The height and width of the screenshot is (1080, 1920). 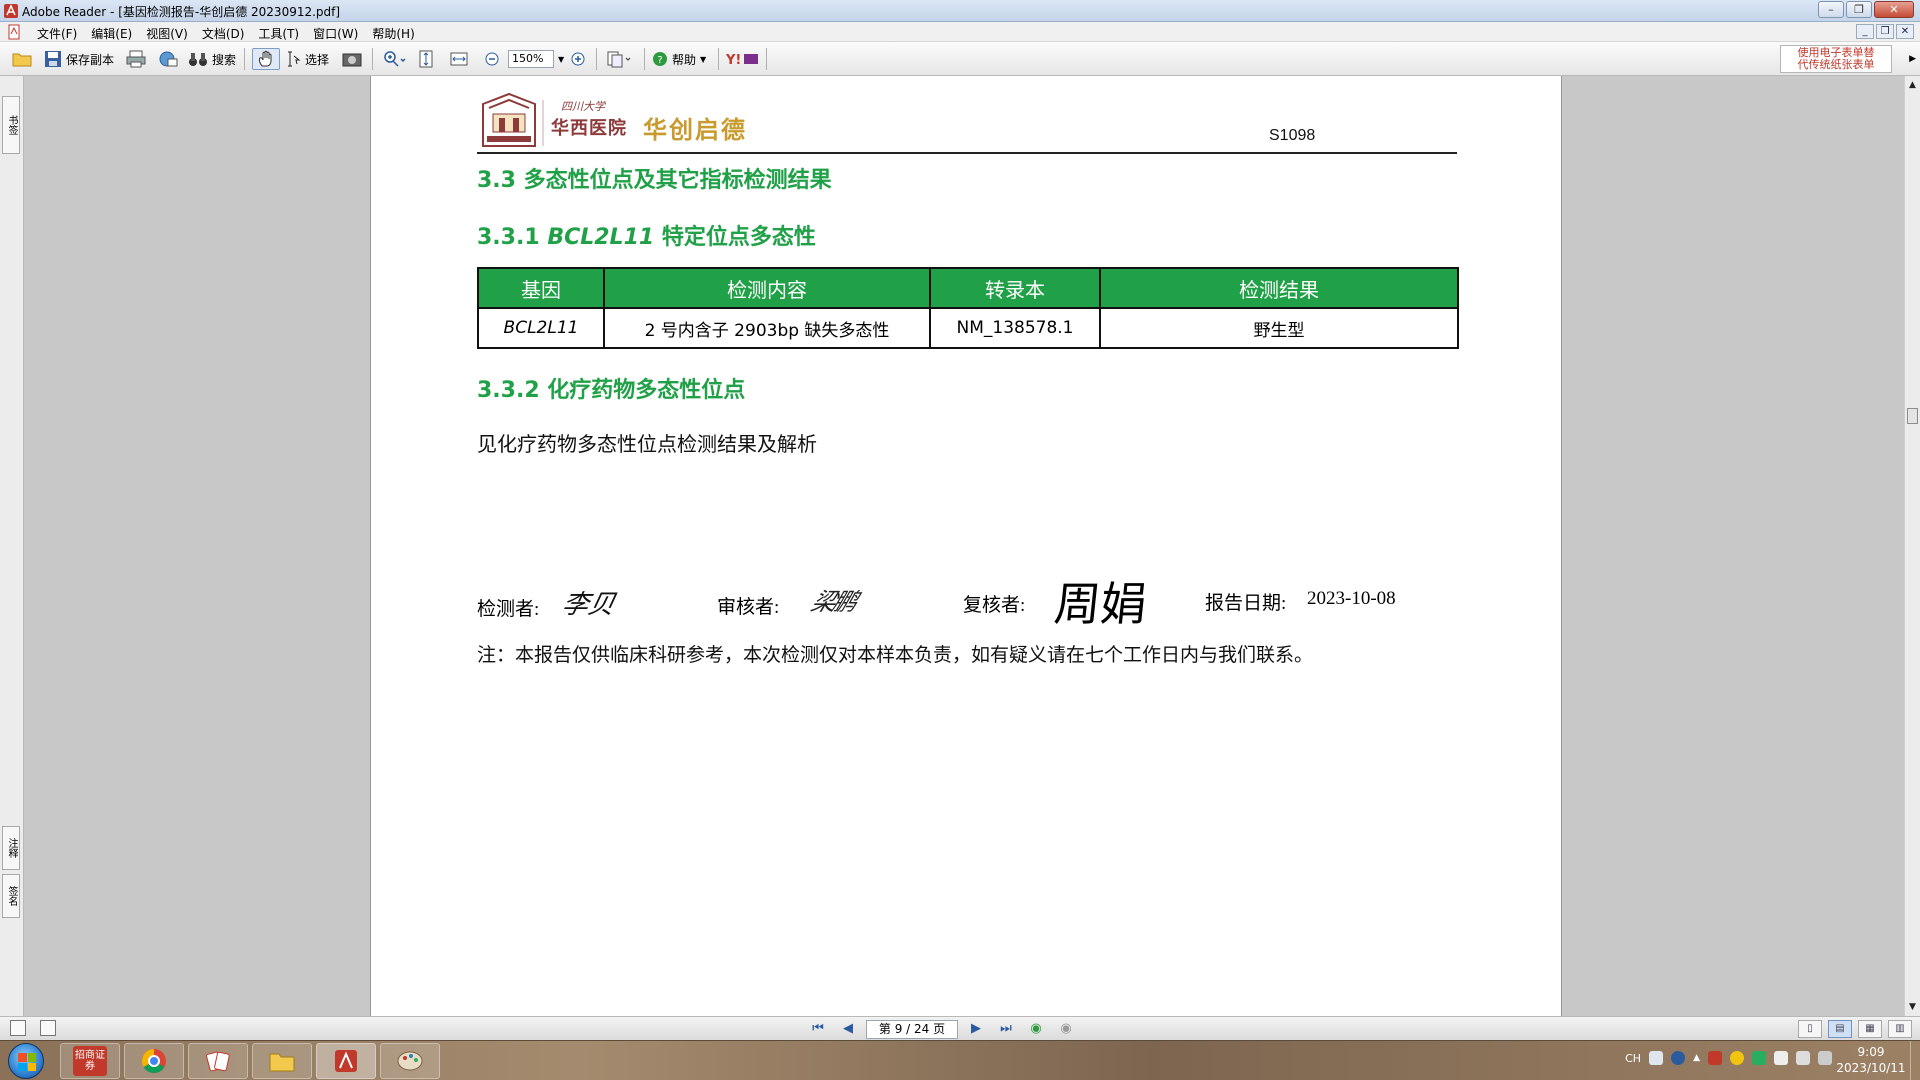 What do you see at coordinates (317, 59) in the screenshot?
I see `select-label: 选择` at bounding box center [317, 59].